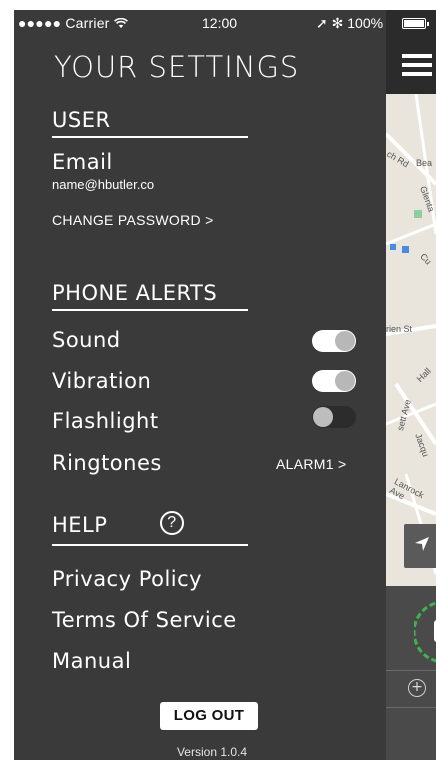 Image resolution: width=436 pixels, height=760 pixels. Describe the element at coordinates (91, 661) in the screenshot. I see `manual-link: Manual` at that location.